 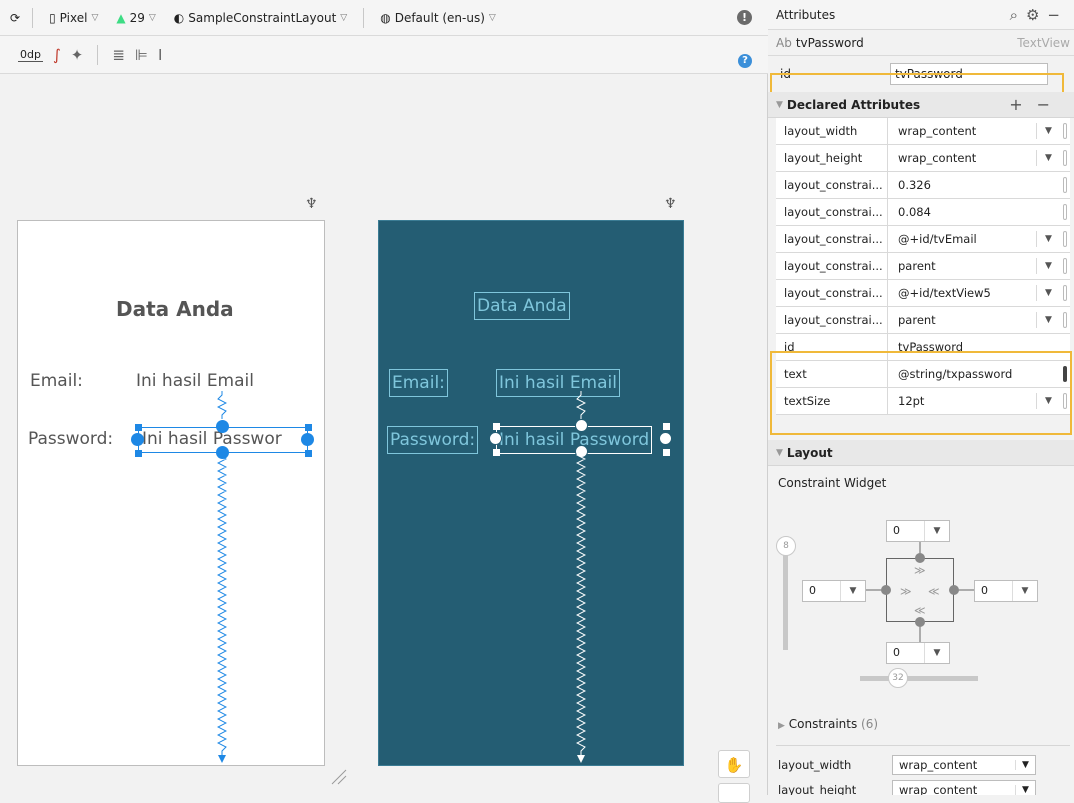 I want to click on orientation-dropdown: ⟳, so click(x=15, y=18).